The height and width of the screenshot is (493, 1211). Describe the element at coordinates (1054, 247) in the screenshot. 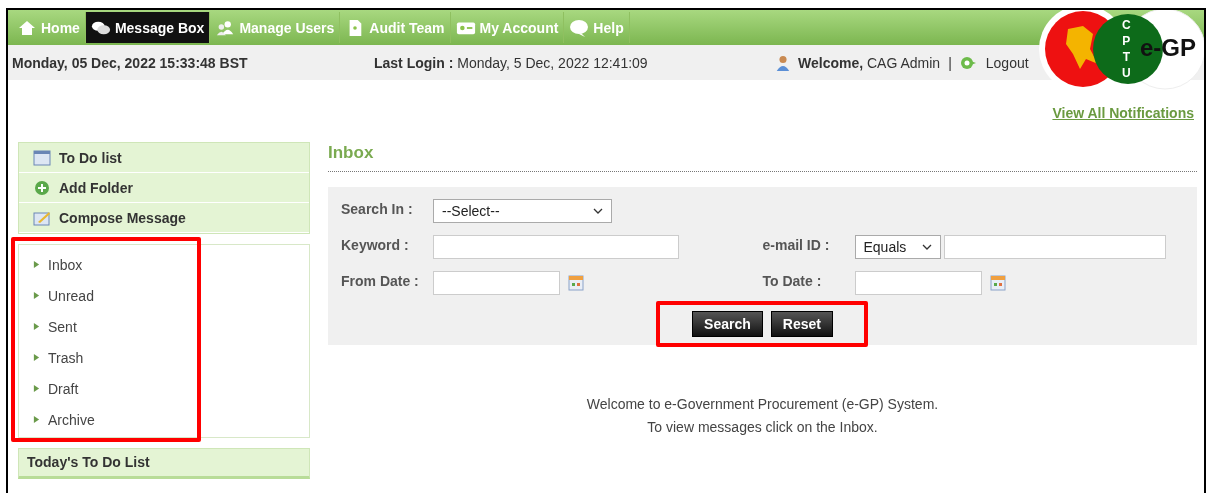

I see `email-field` at that location.